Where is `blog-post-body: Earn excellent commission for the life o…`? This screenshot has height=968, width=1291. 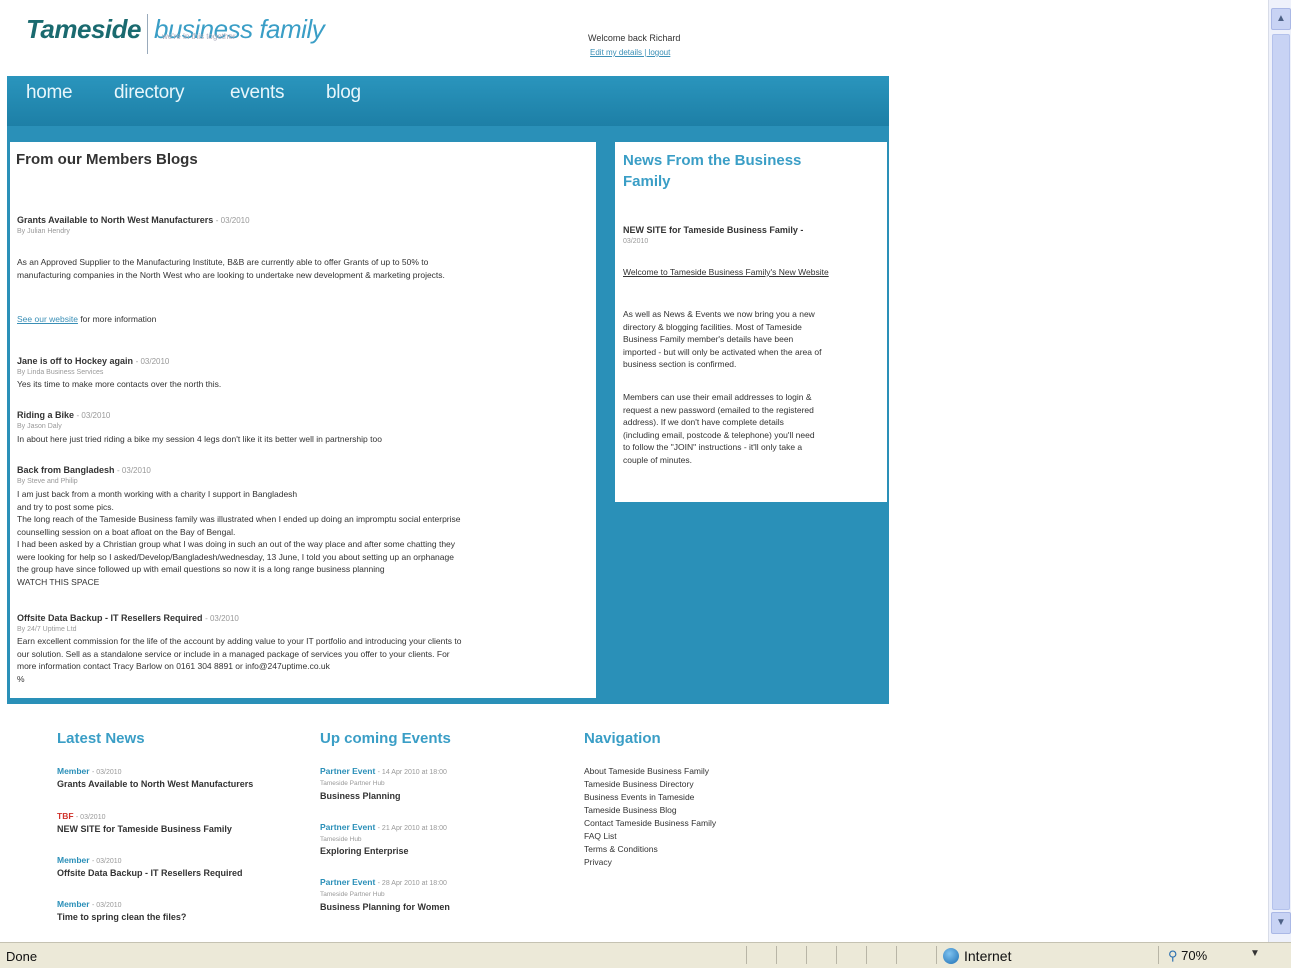
blog-post-body: Earn excellent commission for the life o… is located at coordinates (304, 660).